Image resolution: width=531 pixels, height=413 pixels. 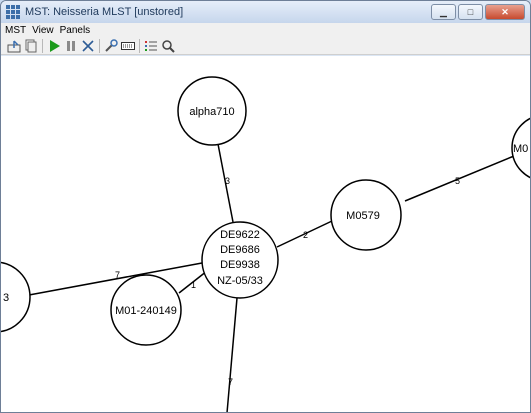 What do you see at coordinates (75, 30) in the screenshot?
I see `menu-panels: Panels` at bounding box center [75, 30].